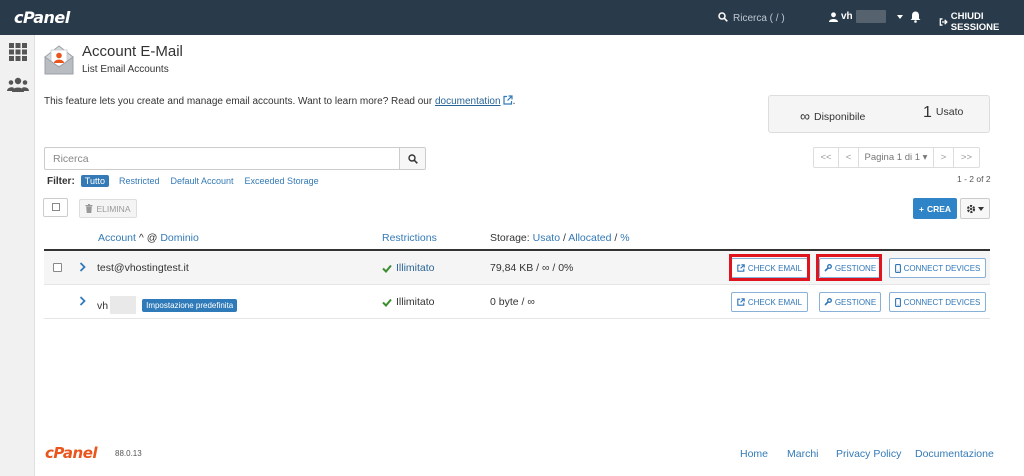 This screenshot has width=1024, height=476. I want to click on wrench-icon, so click(828, 302).